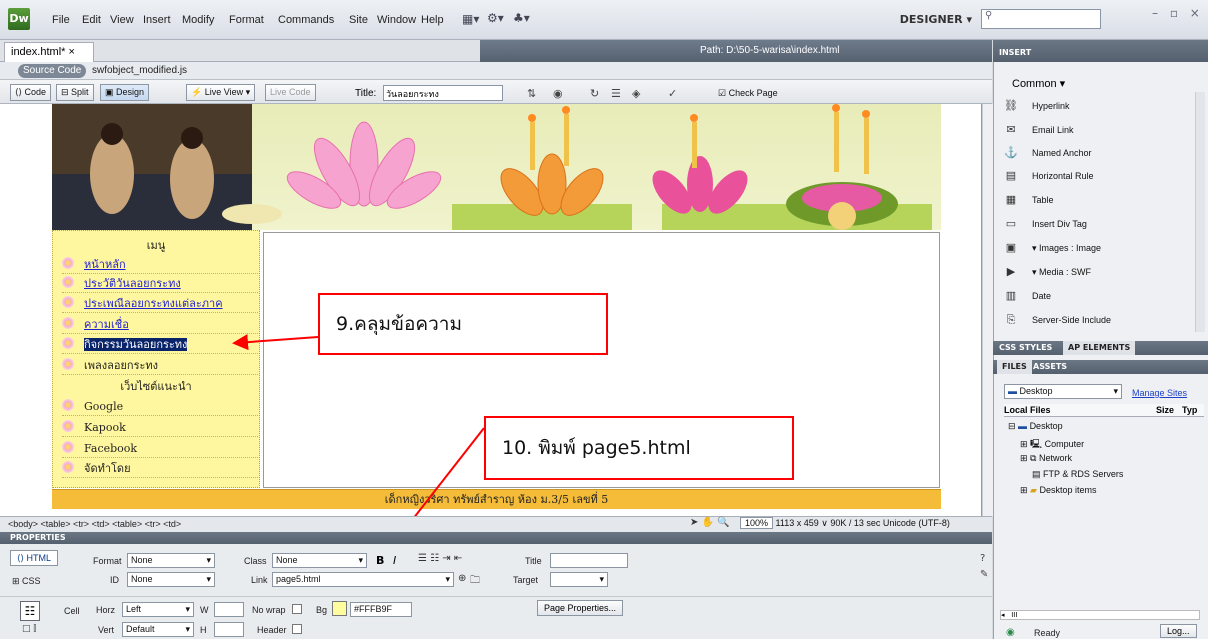 The image size is (1208, 639). Describe the element at coordinates (710, 522) in the screenshot. I see `select-hand-zoom-icons: ➤ ✋ 🔍` at that location.